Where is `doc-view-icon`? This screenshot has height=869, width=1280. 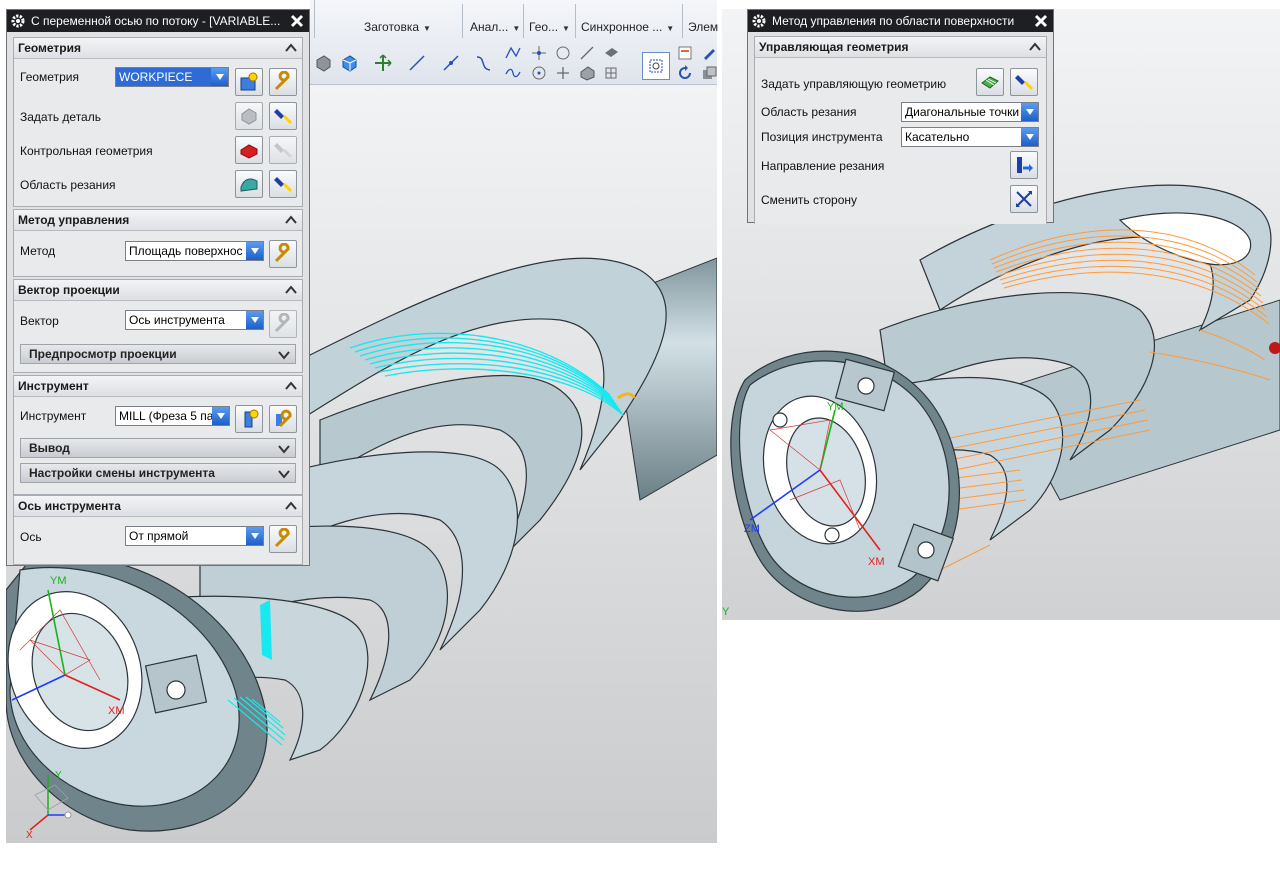
doc-view-icon is located at coordinates (685, 53).